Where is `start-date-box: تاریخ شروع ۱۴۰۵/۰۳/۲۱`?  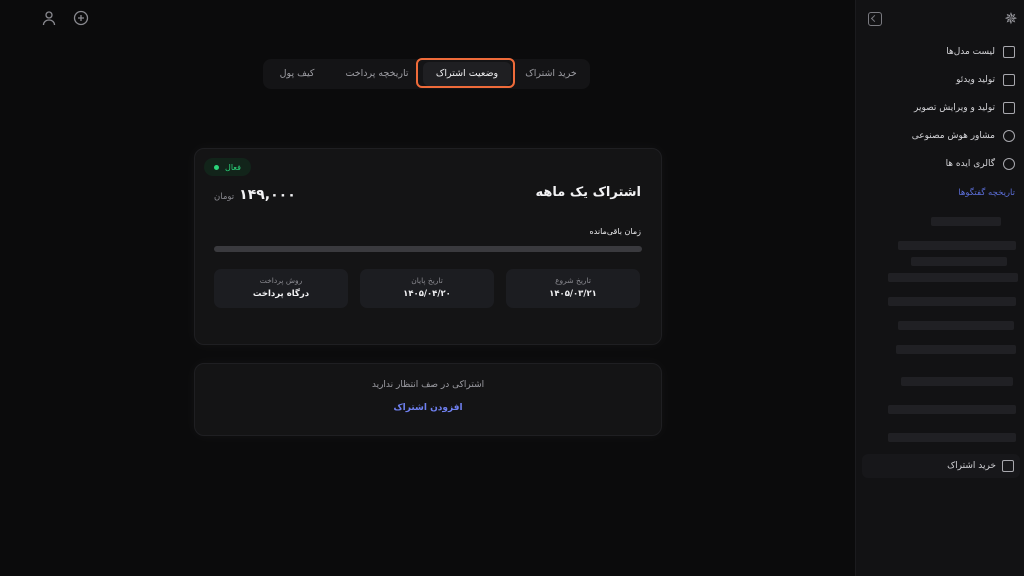
start-date-box: تاریخ شروع ۱۴۰۵/۰۳/۲۱ is located at coordinates (573, 288).